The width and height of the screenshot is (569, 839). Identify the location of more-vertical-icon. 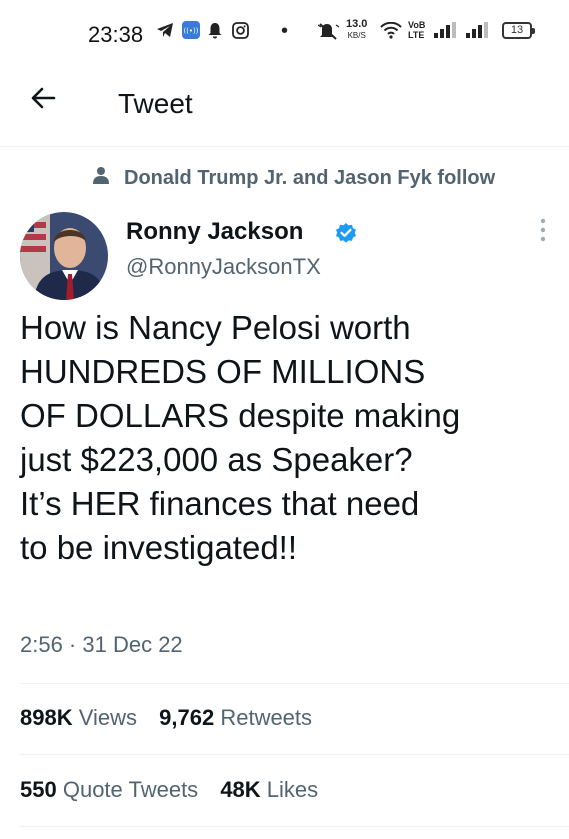
(543, 230).